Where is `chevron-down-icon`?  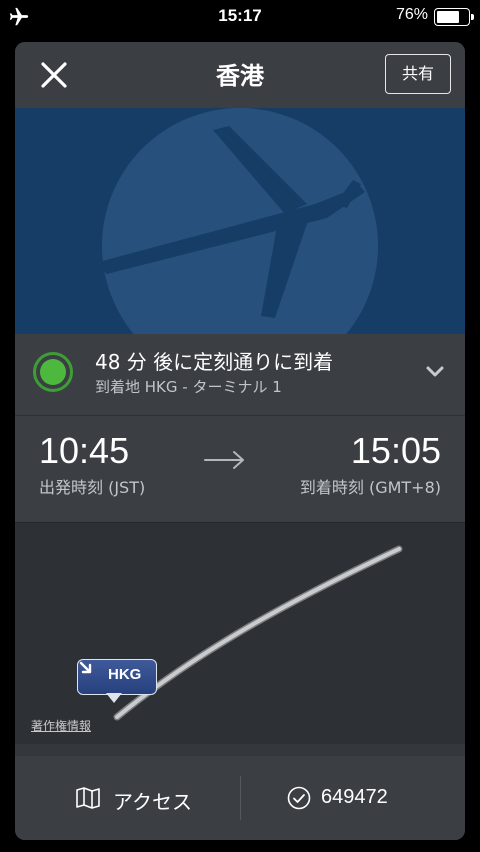 chevron-down-icon is located at coordinates (435, 372).